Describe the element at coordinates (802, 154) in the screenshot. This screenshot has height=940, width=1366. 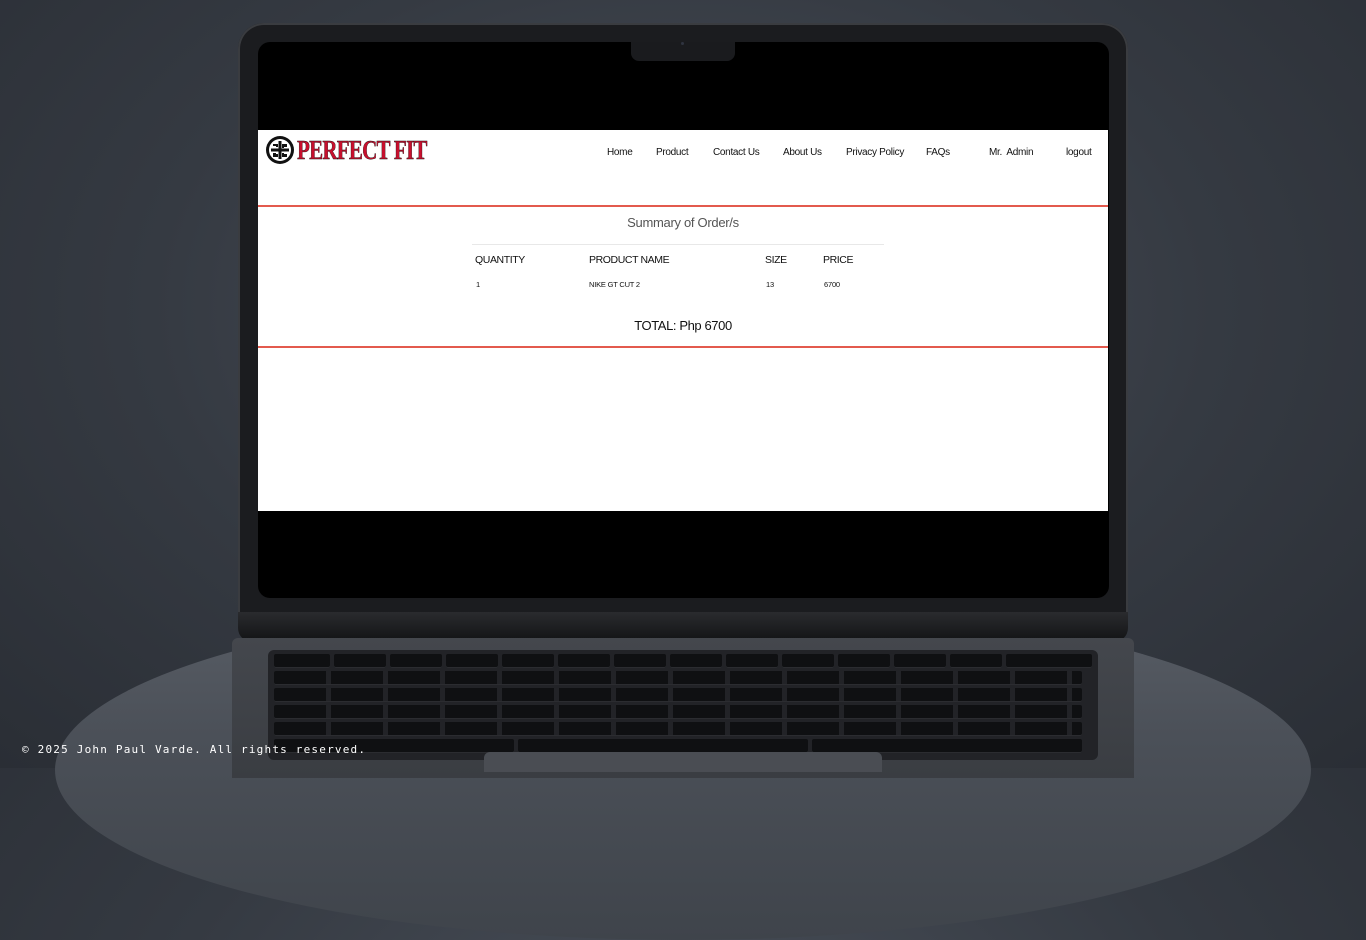
I see `nav-about-us: About Us` at that location.